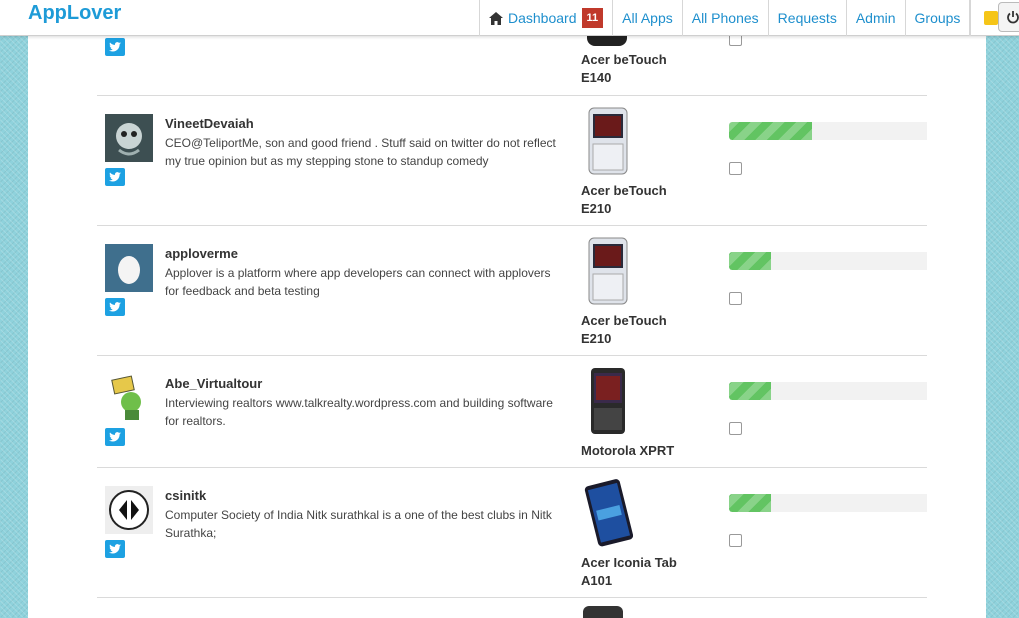 The width and height of the screenshot is (1019, 618). I want to click on nav-admin: Admin, so click(875, 18).